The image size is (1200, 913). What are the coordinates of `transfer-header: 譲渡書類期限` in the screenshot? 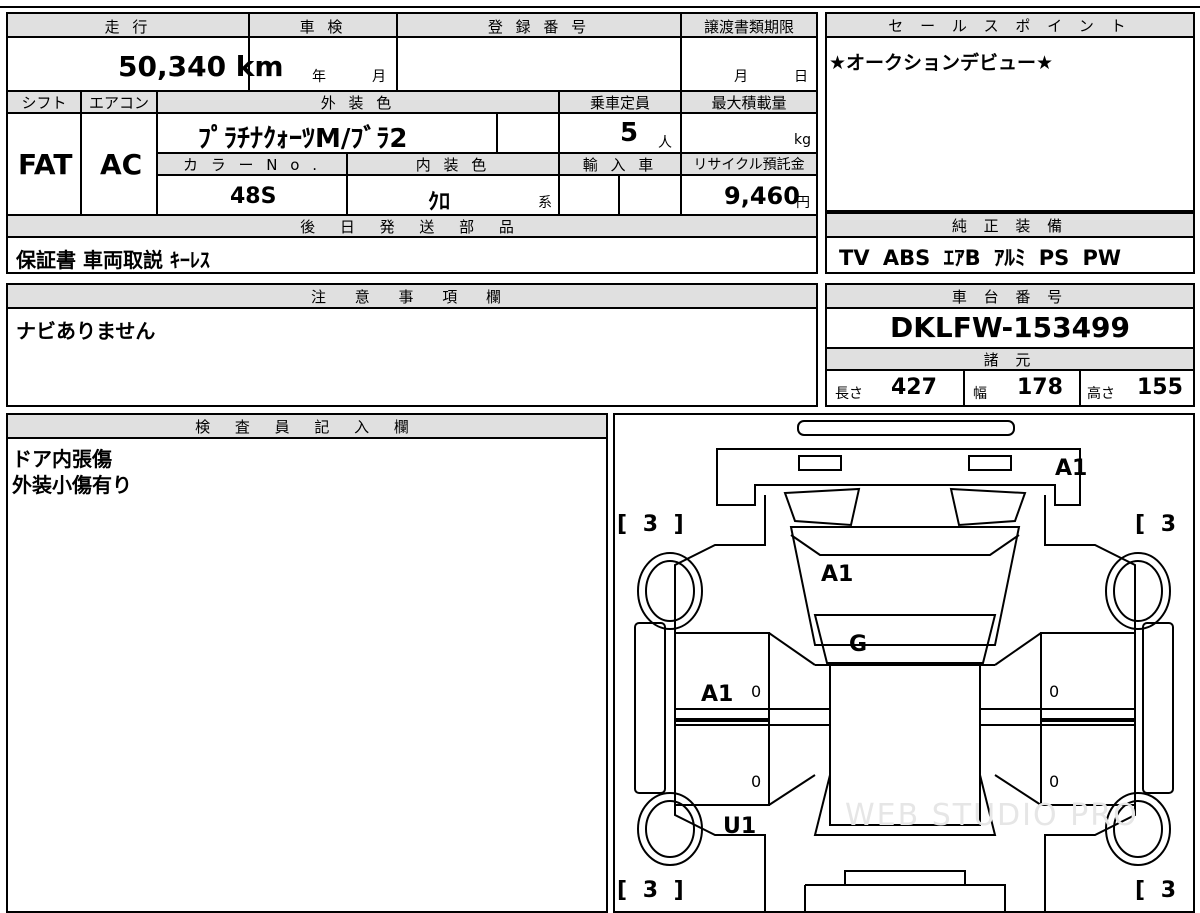 It's located at (748, 27).